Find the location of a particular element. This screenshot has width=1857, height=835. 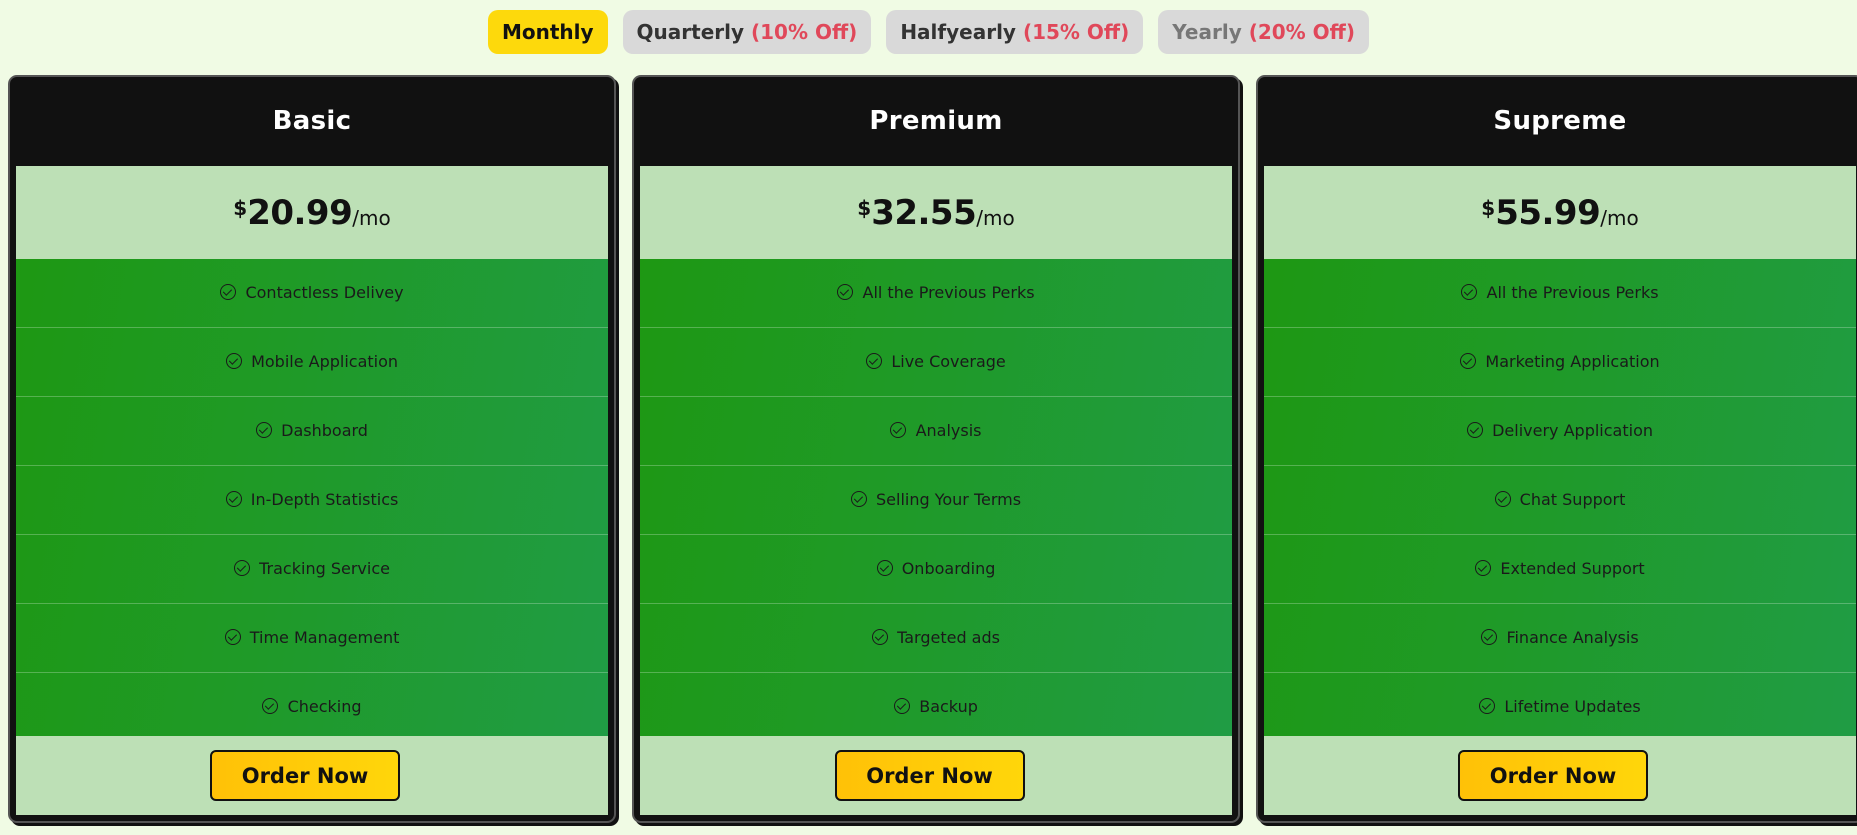

feature-item: Backup is located at coordinates (936, 707).